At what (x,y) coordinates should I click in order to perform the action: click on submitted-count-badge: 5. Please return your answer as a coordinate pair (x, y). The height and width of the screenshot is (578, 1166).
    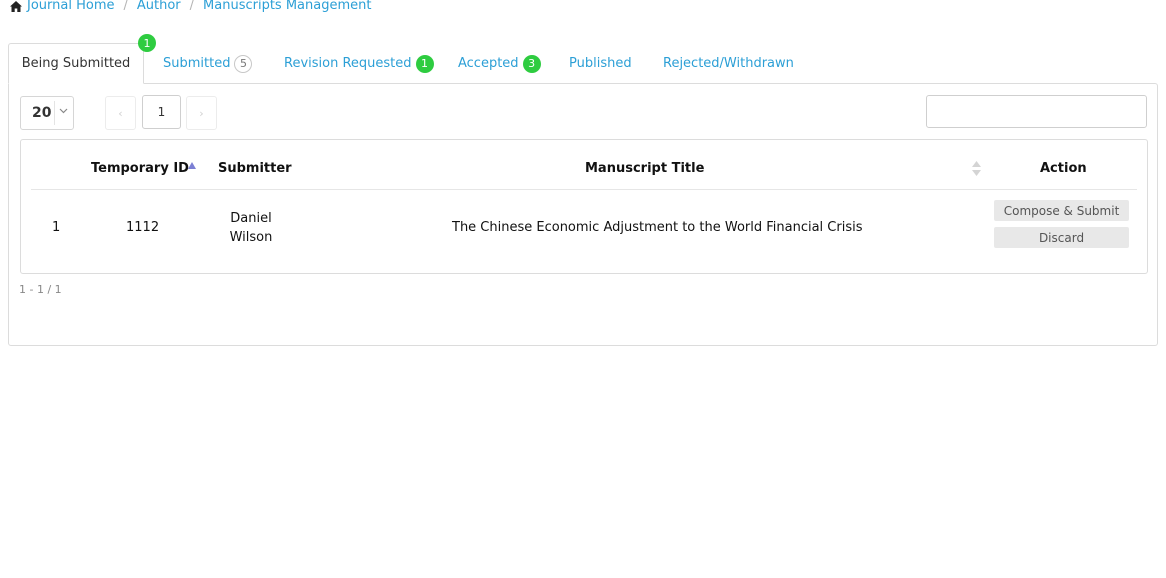
    Looking at the image, I should click on (243, 63).